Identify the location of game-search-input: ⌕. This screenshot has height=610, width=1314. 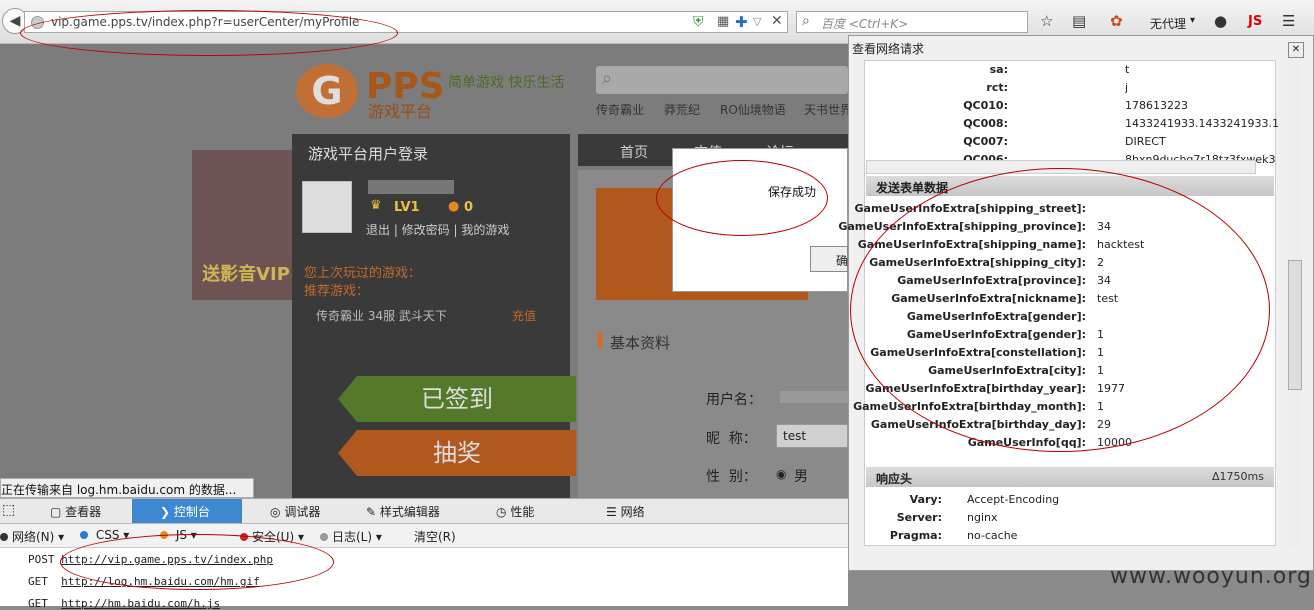
(722, 80).